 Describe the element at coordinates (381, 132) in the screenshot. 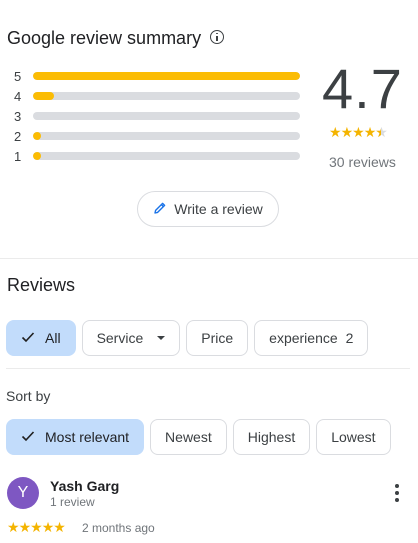

I see `half-star-icon: ★` at that location.